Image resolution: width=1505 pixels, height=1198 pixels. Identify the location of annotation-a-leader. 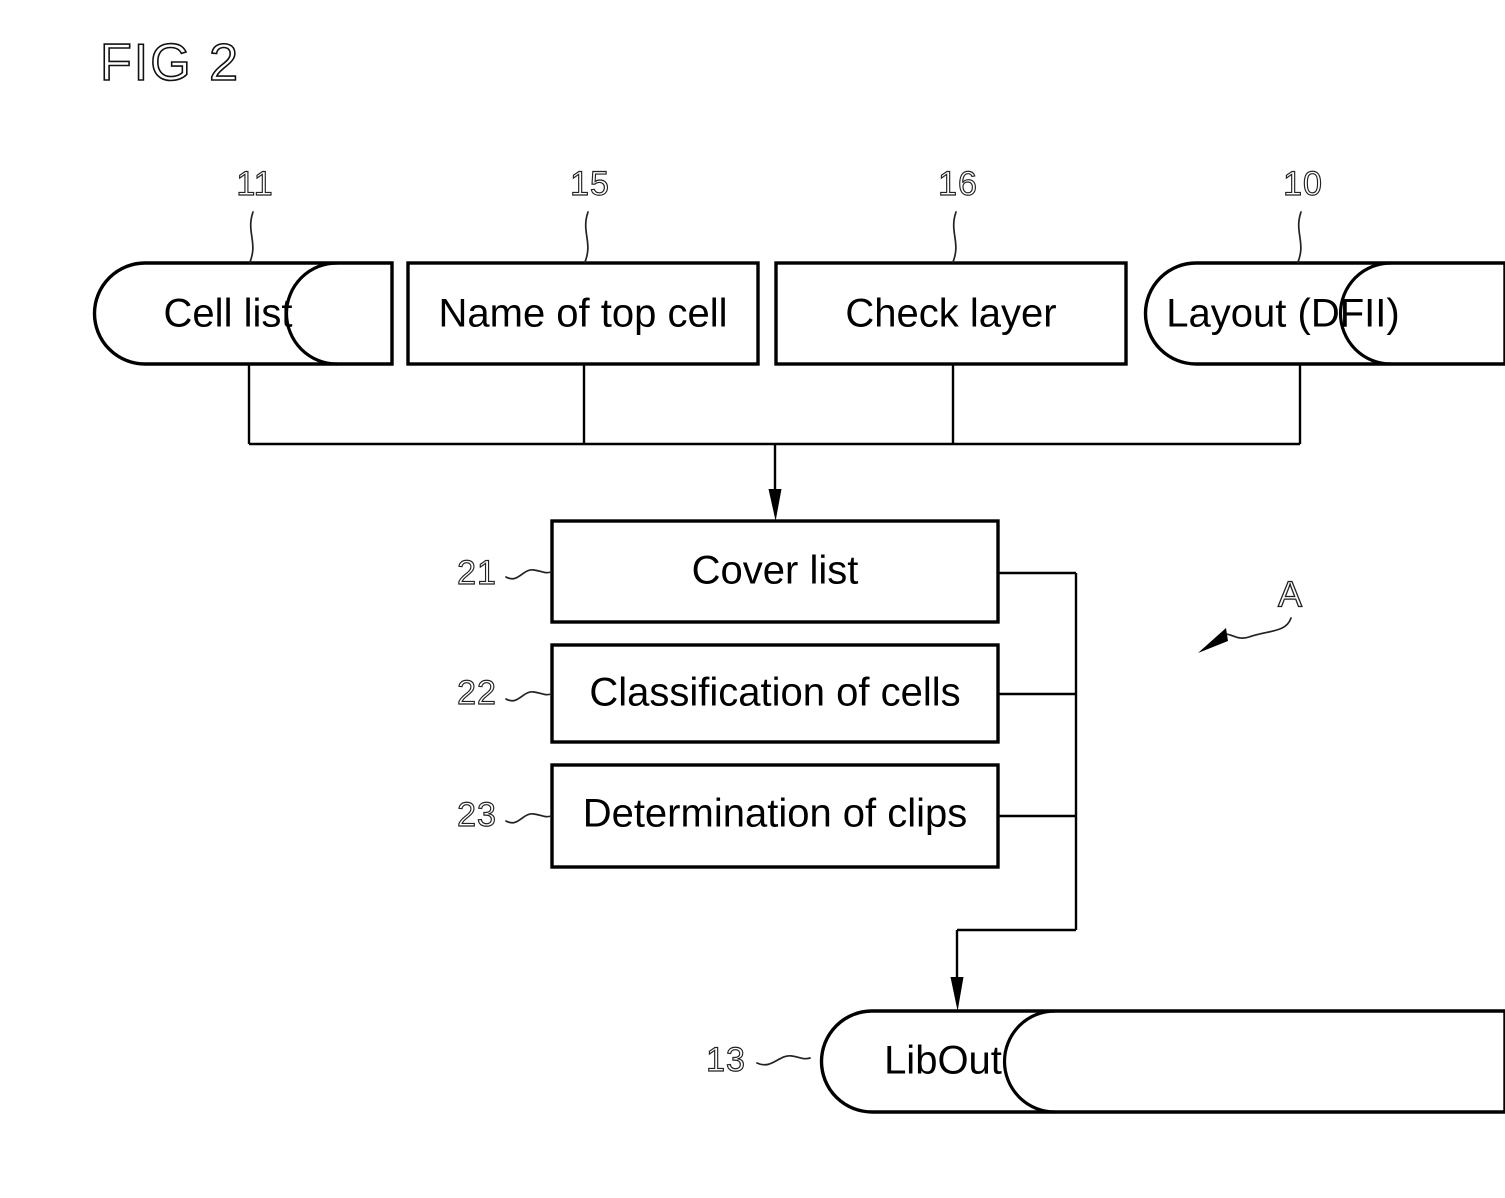
(1257, 628).